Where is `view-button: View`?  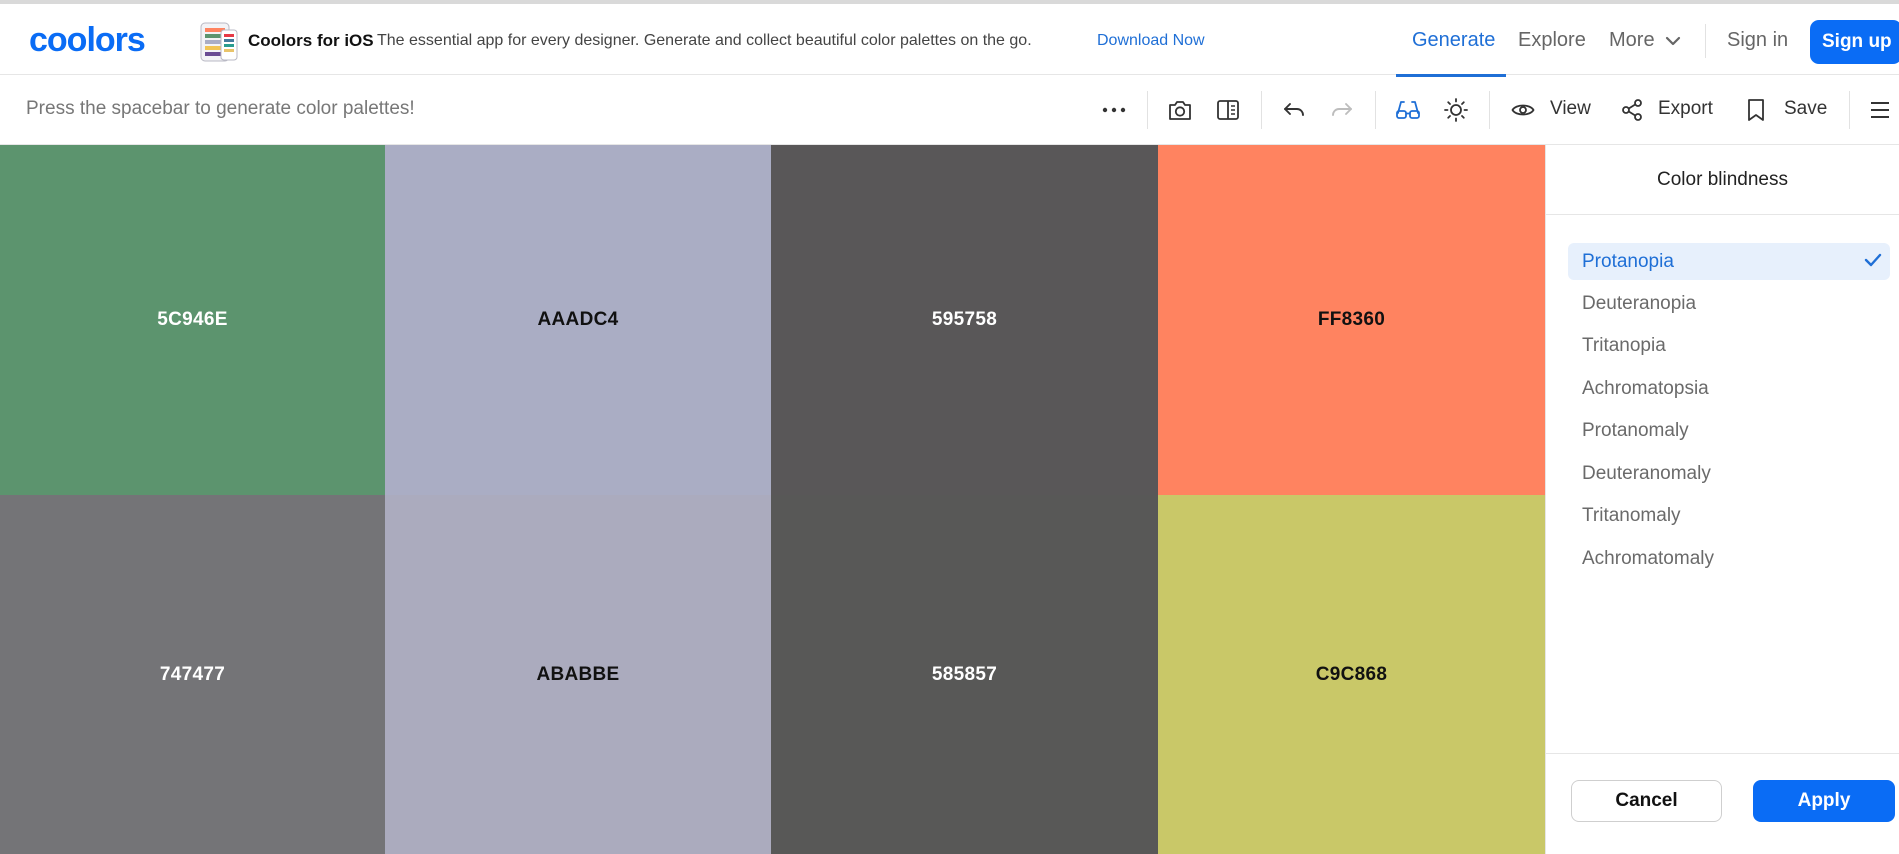
view-button: View is located at coordinates (1552, 110).